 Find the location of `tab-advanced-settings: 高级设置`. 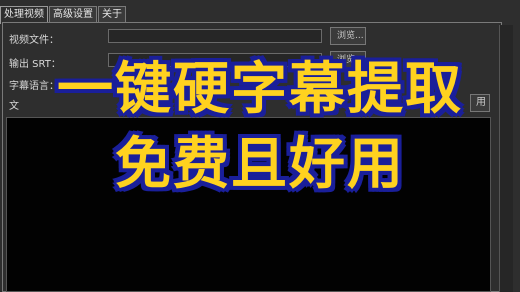

tab-advanced-settings: 高级设置 is located at coordinates (73, 14).